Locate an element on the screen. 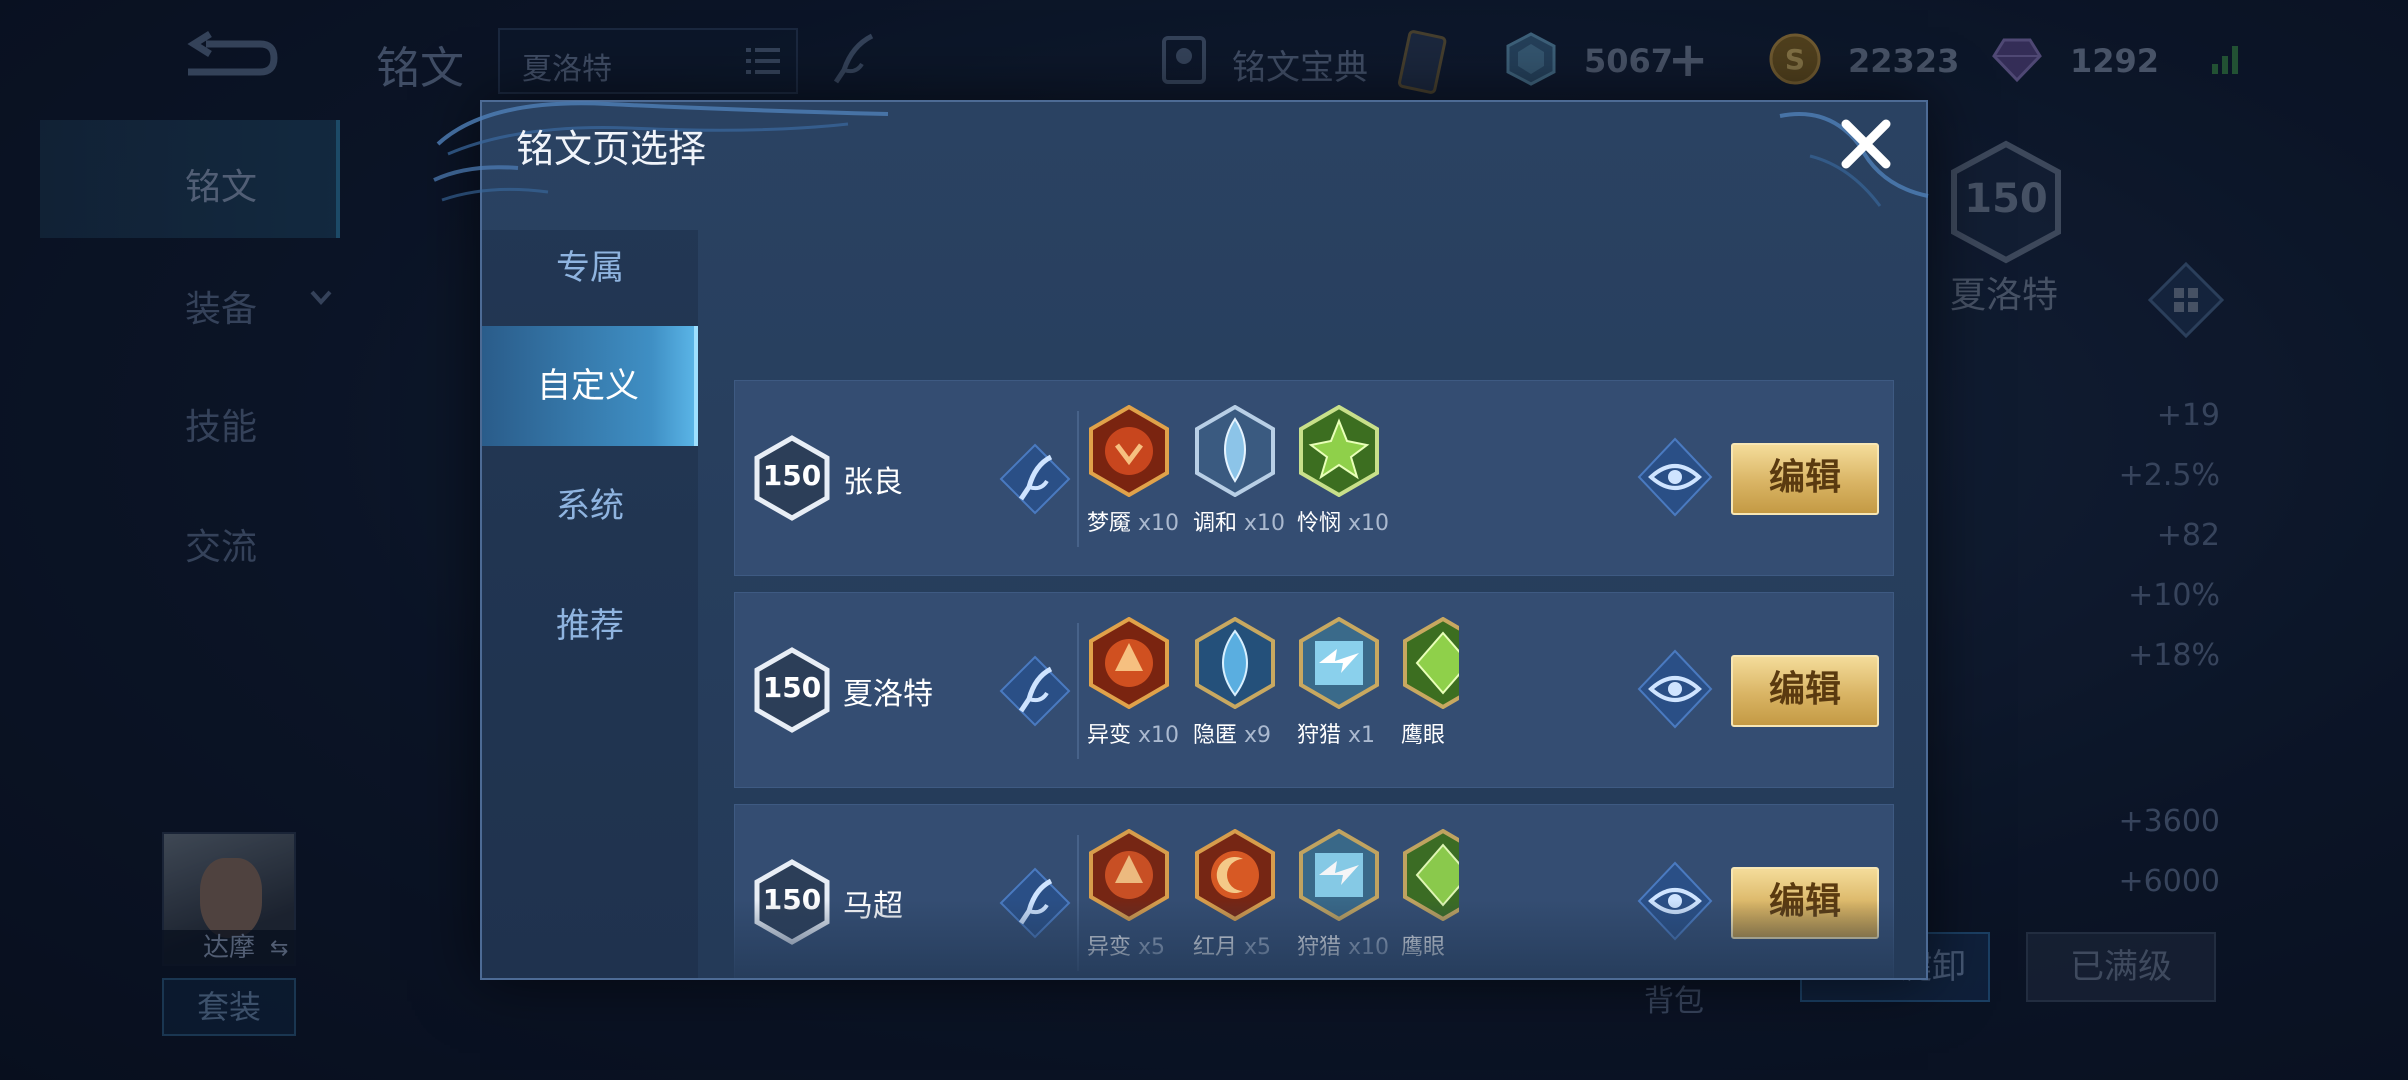 The image size is (2408, 1080). nav-item-label: 交流 is located at coordinates (221, 547).